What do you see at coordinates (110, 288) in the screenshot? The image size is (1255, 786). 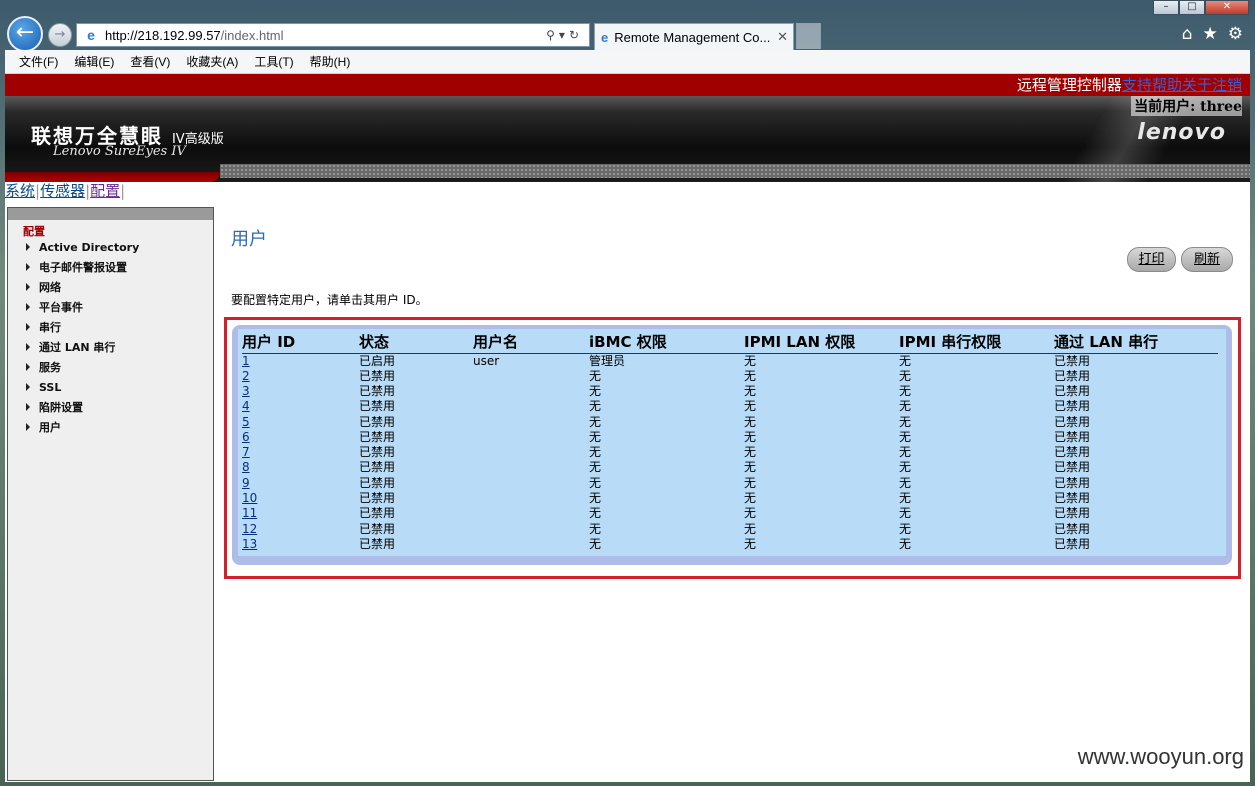 I see `sidebar-item-network: 网络` at bounding box center [110, 288].